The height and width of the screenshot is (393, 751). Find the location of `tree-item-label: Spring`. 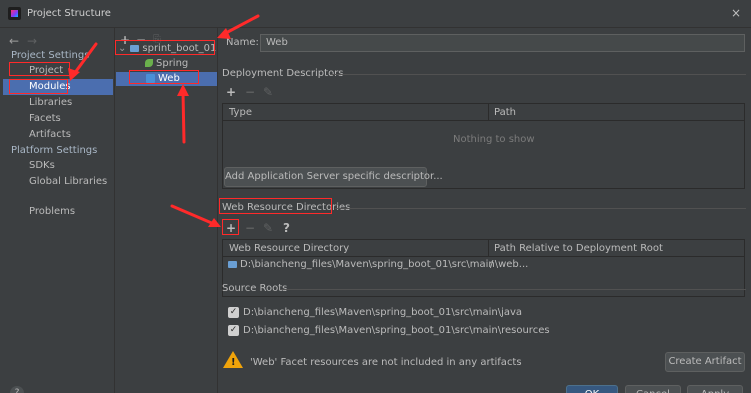

tree-item-label: Spring is located at coordinates (172, 63).